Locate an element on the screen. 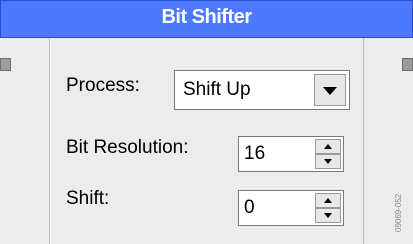 Image resolution: width=413 pixels, height=244 pixels. chevron-down-icon is located at coordinates (330, 91).